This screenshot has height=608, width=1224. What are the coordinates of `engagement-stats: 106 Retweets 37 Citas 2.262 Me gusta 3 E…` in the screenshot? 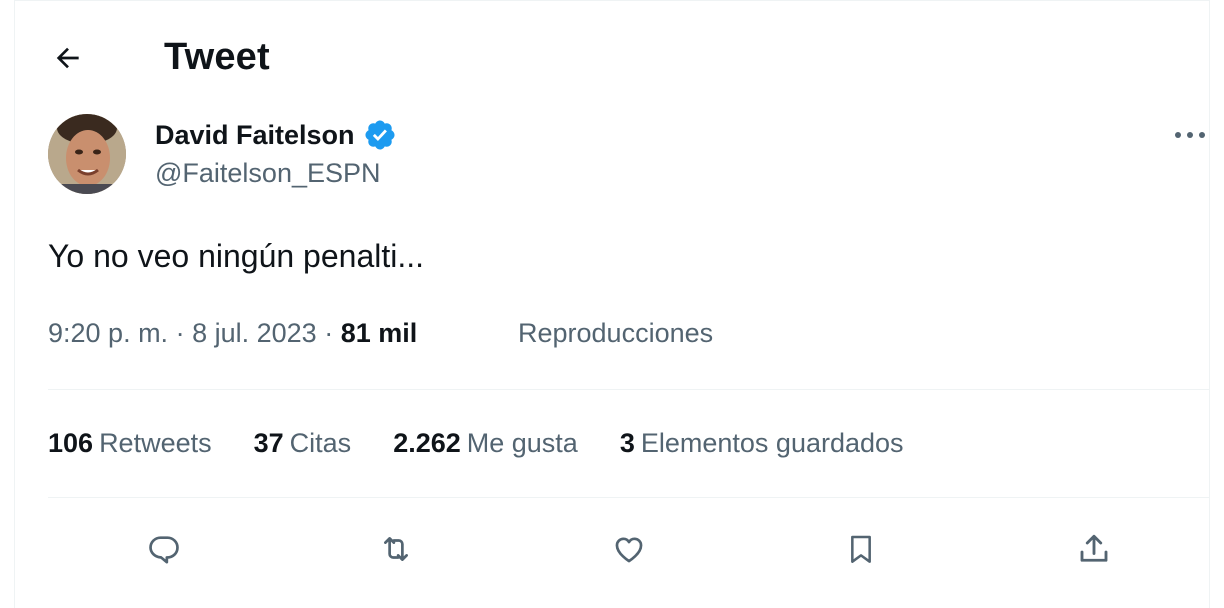 It's located at (497, 445).